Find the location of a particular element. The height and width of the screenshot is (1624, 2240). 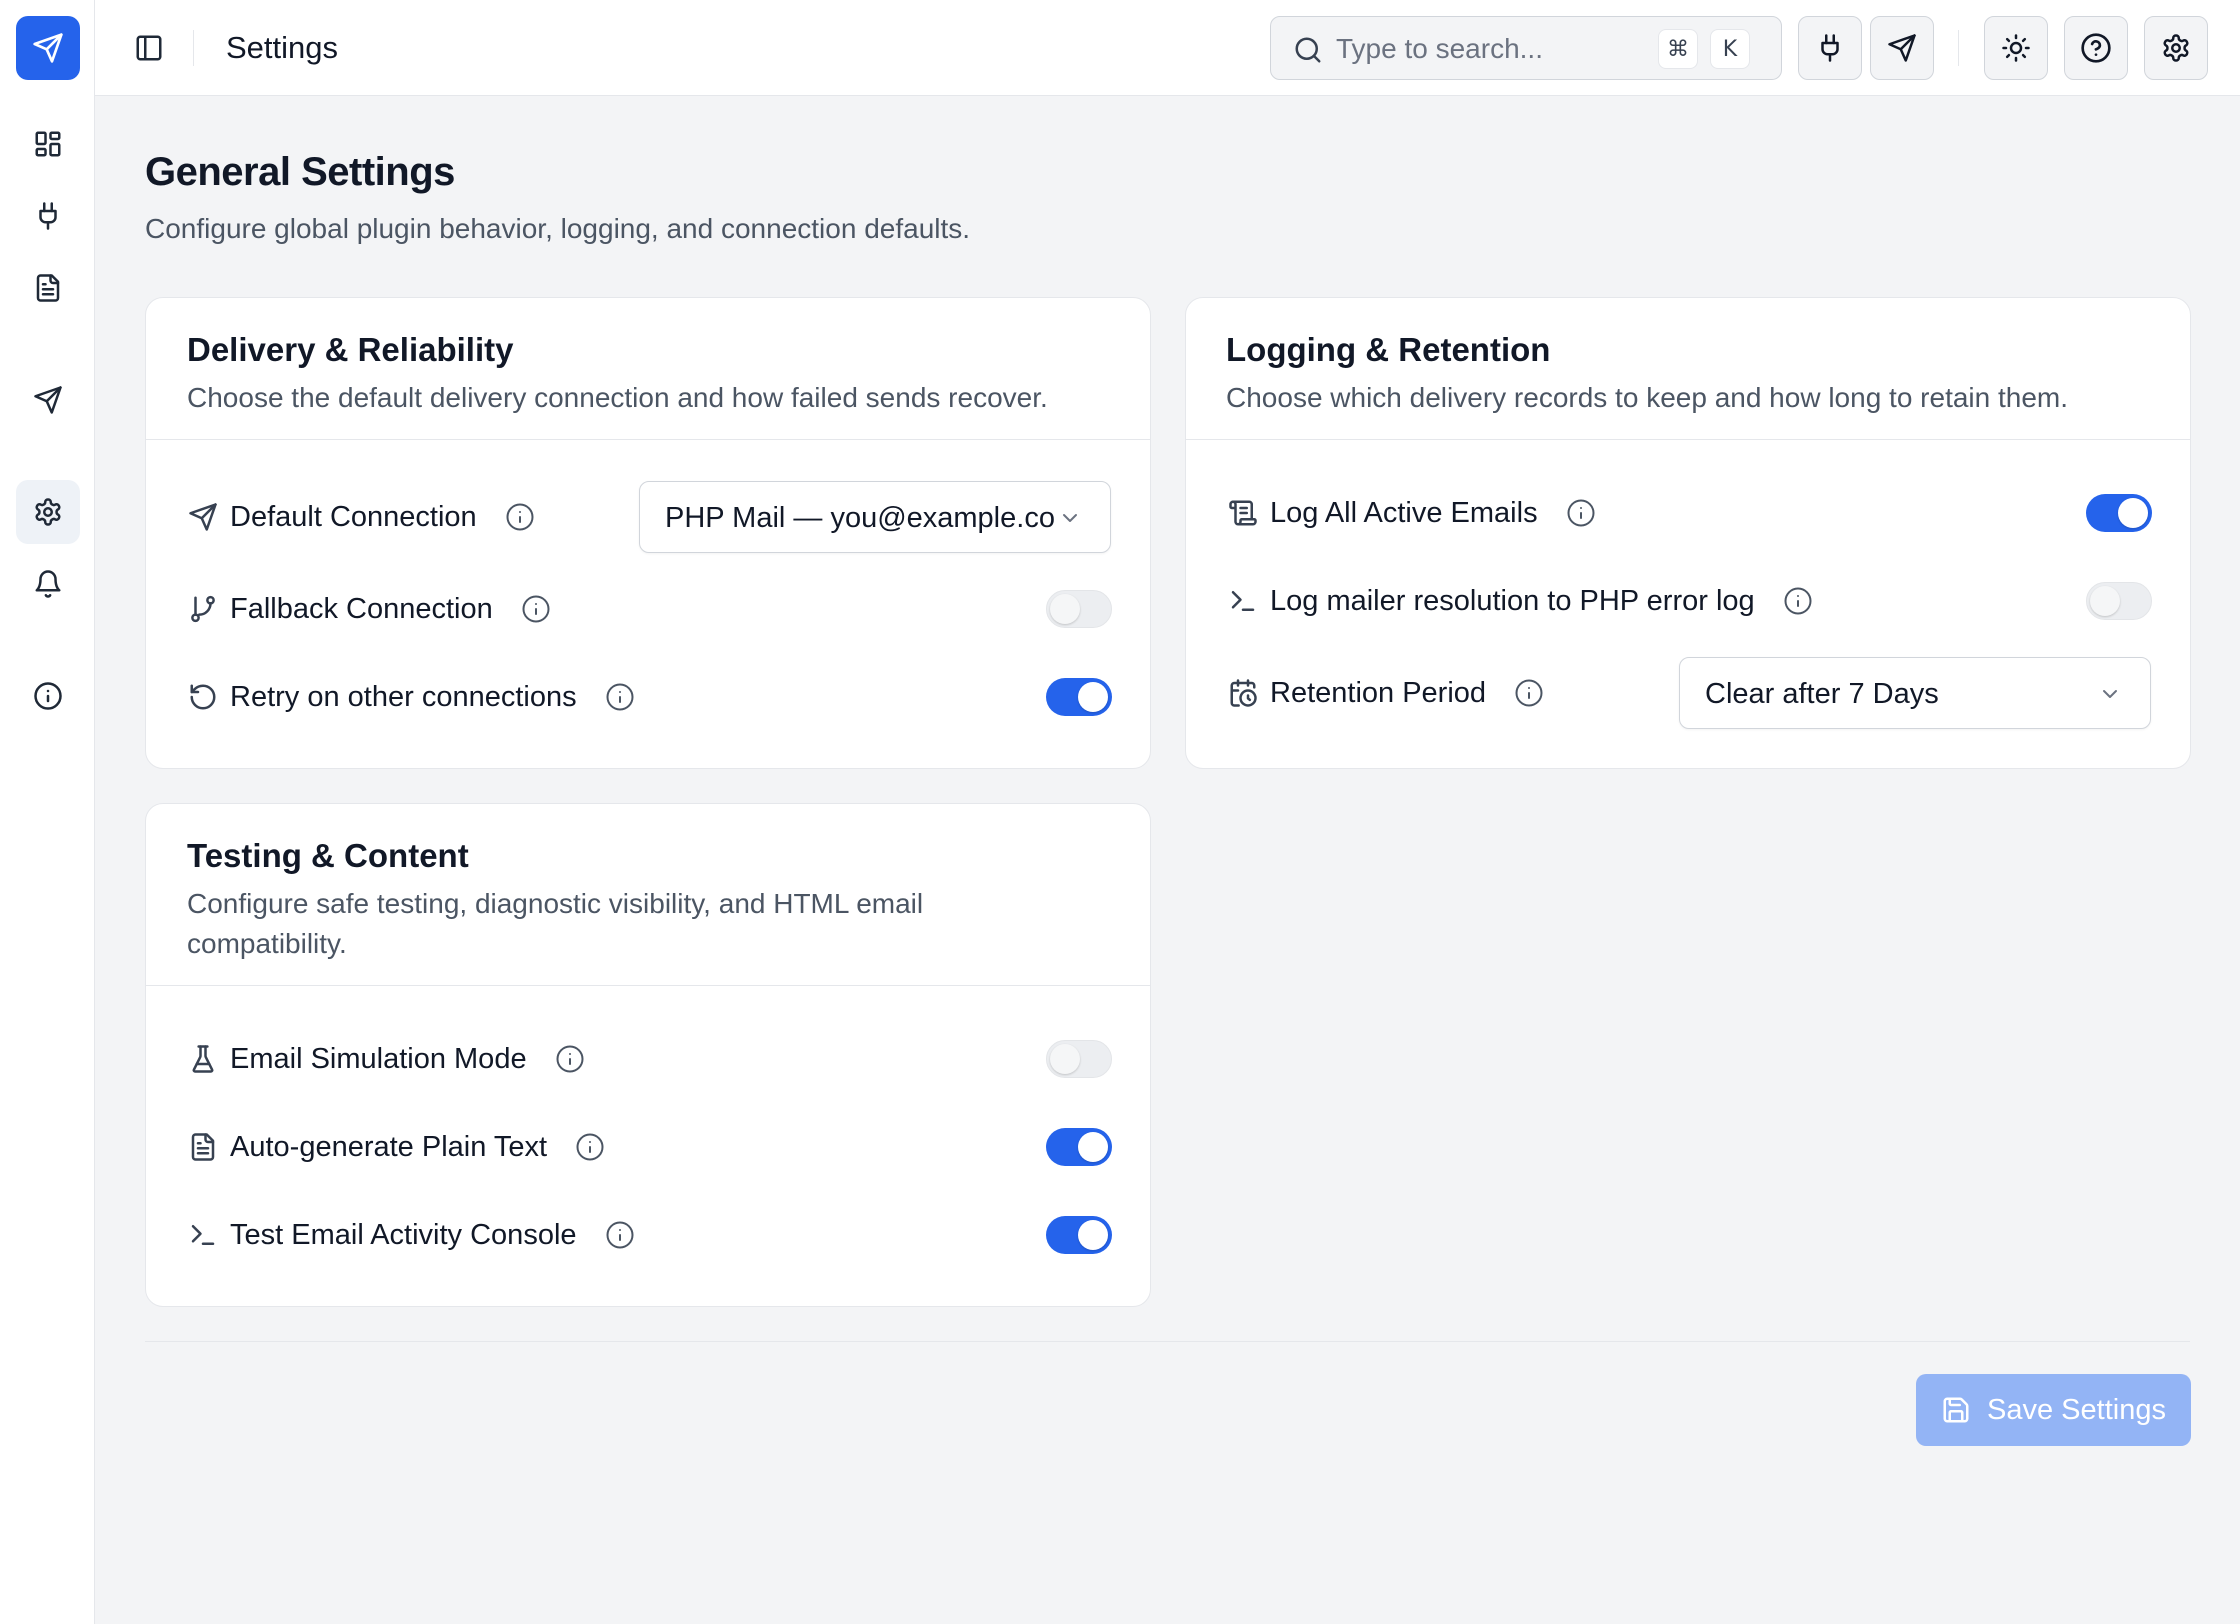

page-title: General Settings is located at coordinates (300, 172).